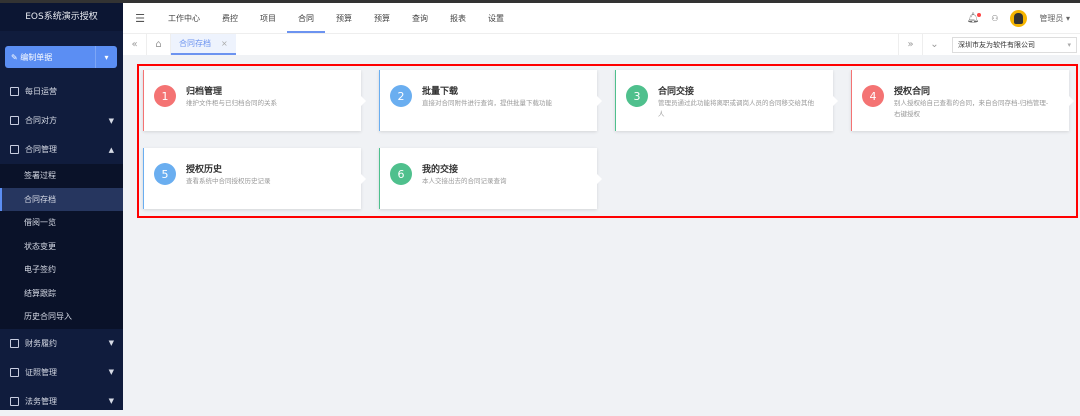 This screenshot has height=416, width=1080. What do you see at coordinates (910, 44) in the screenshot?
I see `scroll-right-icon: »` at bounding box center [910, 44].